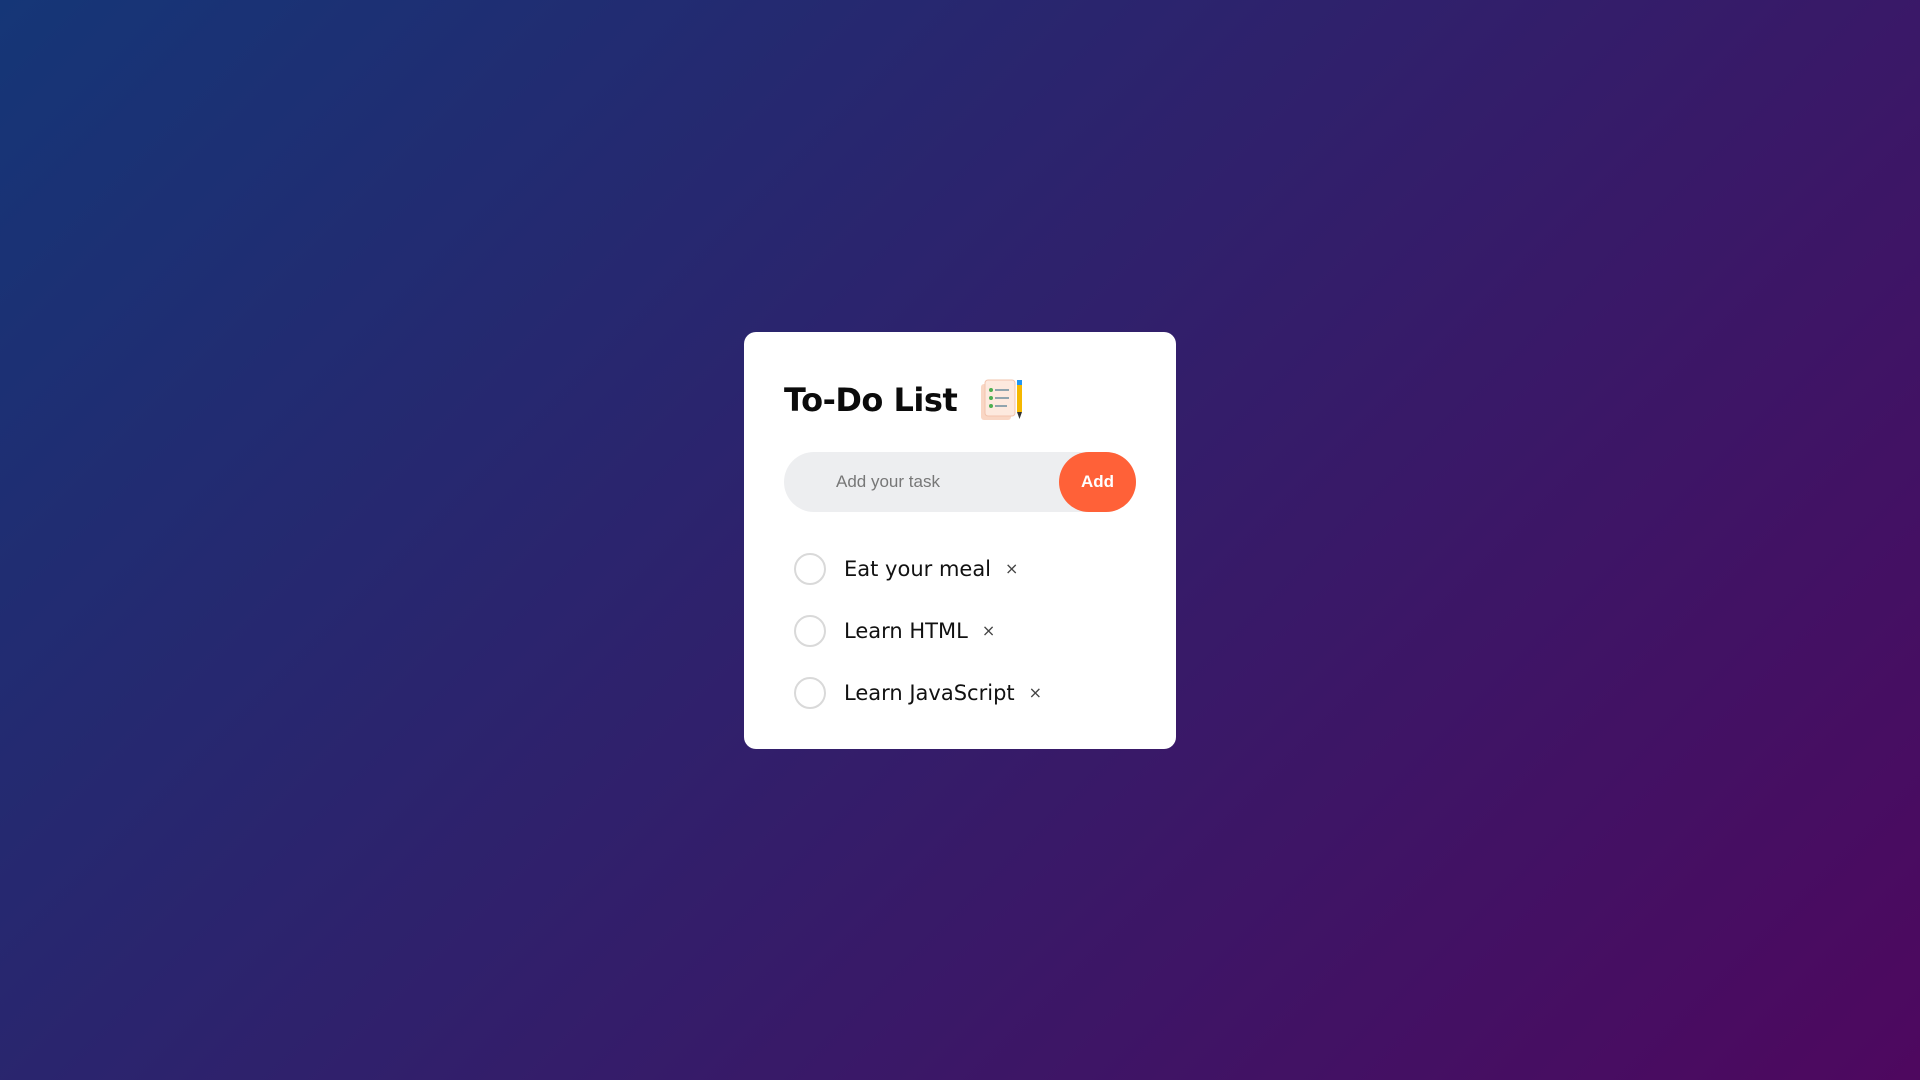 The width and height of the screenshot is (1920, 1080). Describe the element at coordinates (871, 400) in the screenshot. I see `app-title: To-Do List` at that location.